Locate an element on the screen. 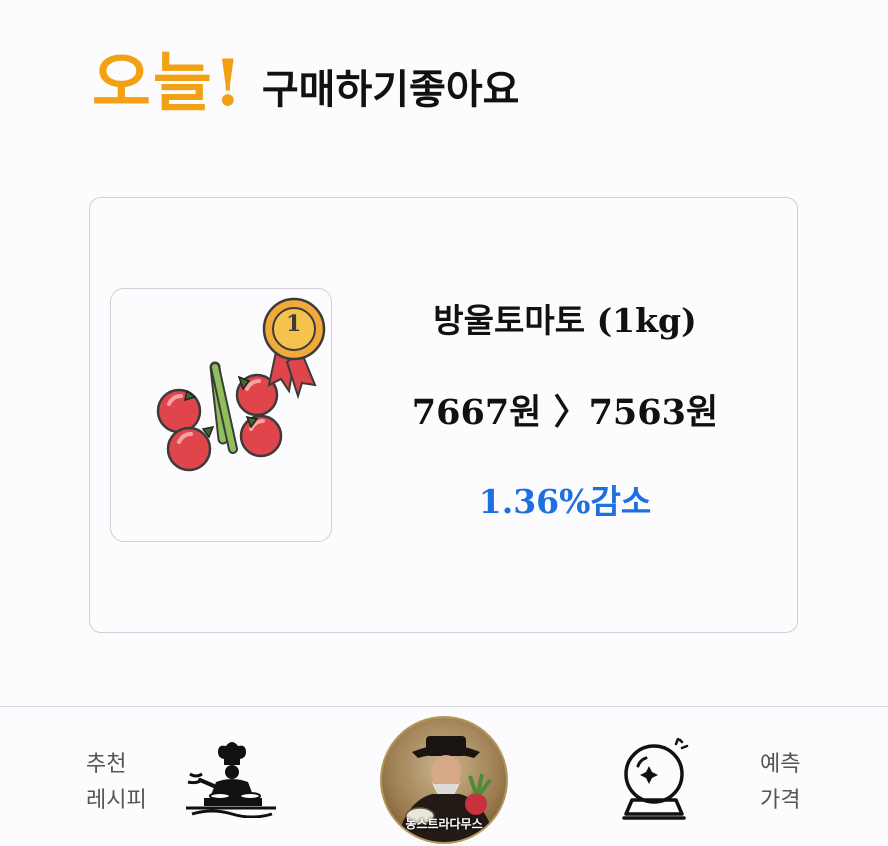  nav-predict-label: 예측 가격 is located at coordinates (780, 783).